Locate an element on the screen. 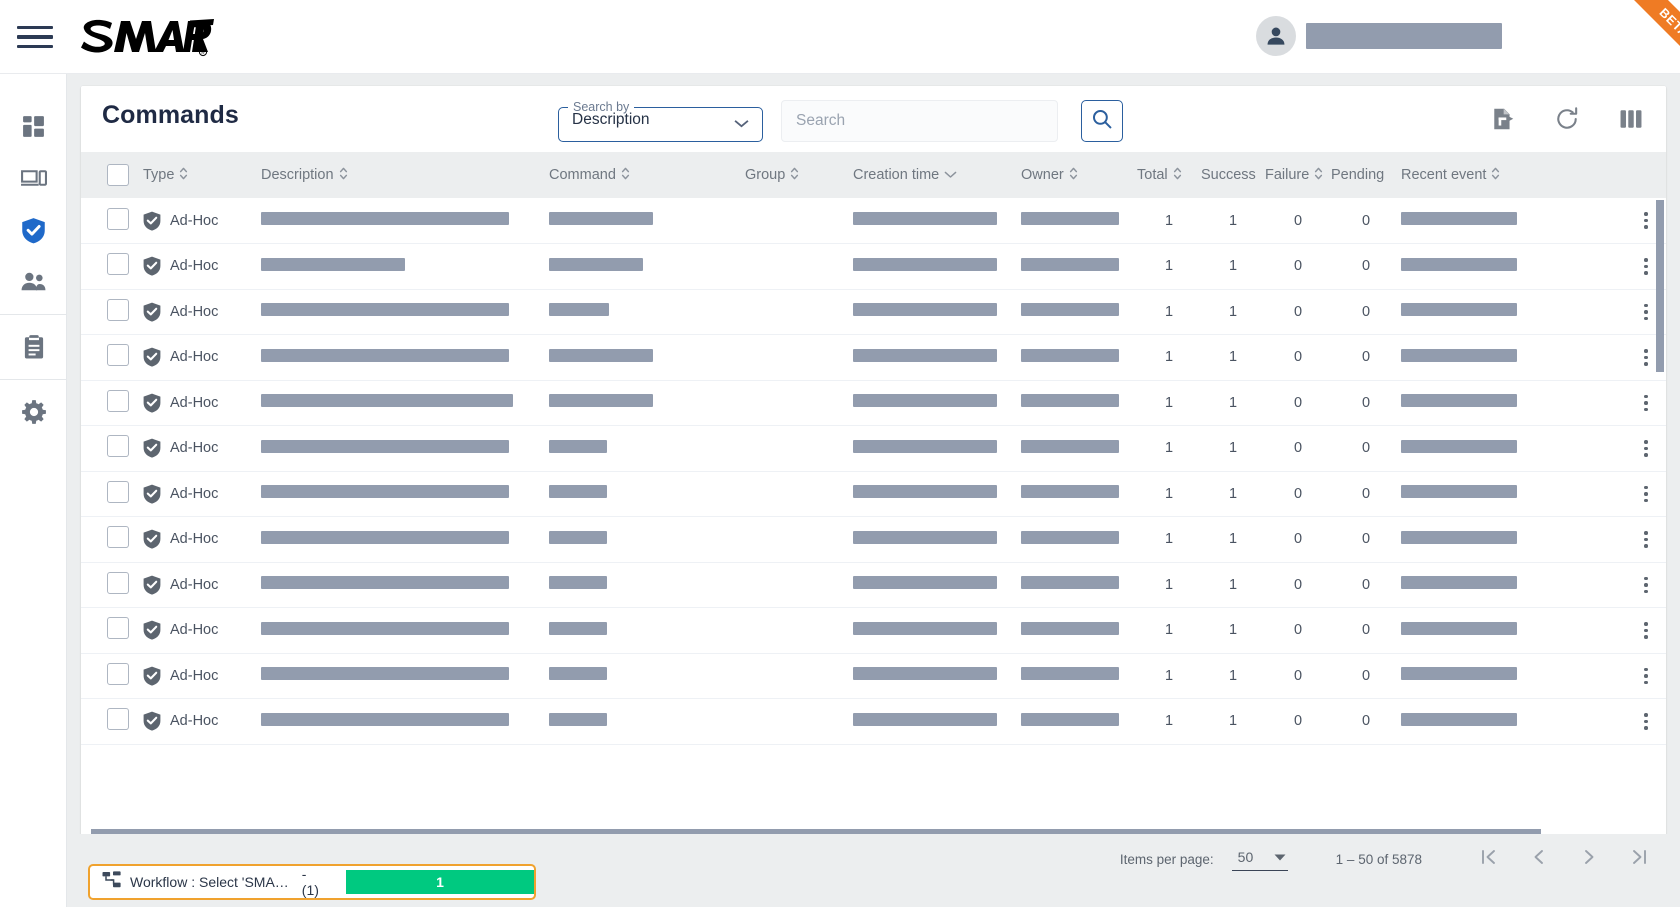  gear-icon is located at coordinates (34, 412).